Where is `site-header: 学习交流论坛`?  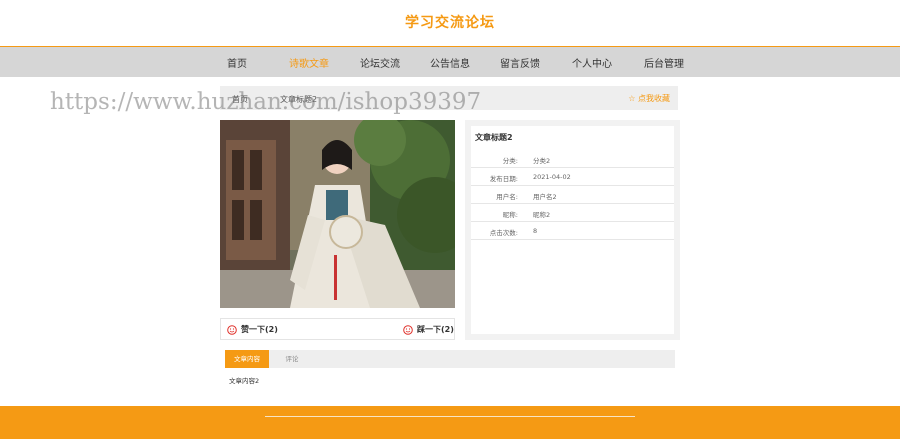 site-header: 学习交流论坛 is located at coordinates (450, 23).